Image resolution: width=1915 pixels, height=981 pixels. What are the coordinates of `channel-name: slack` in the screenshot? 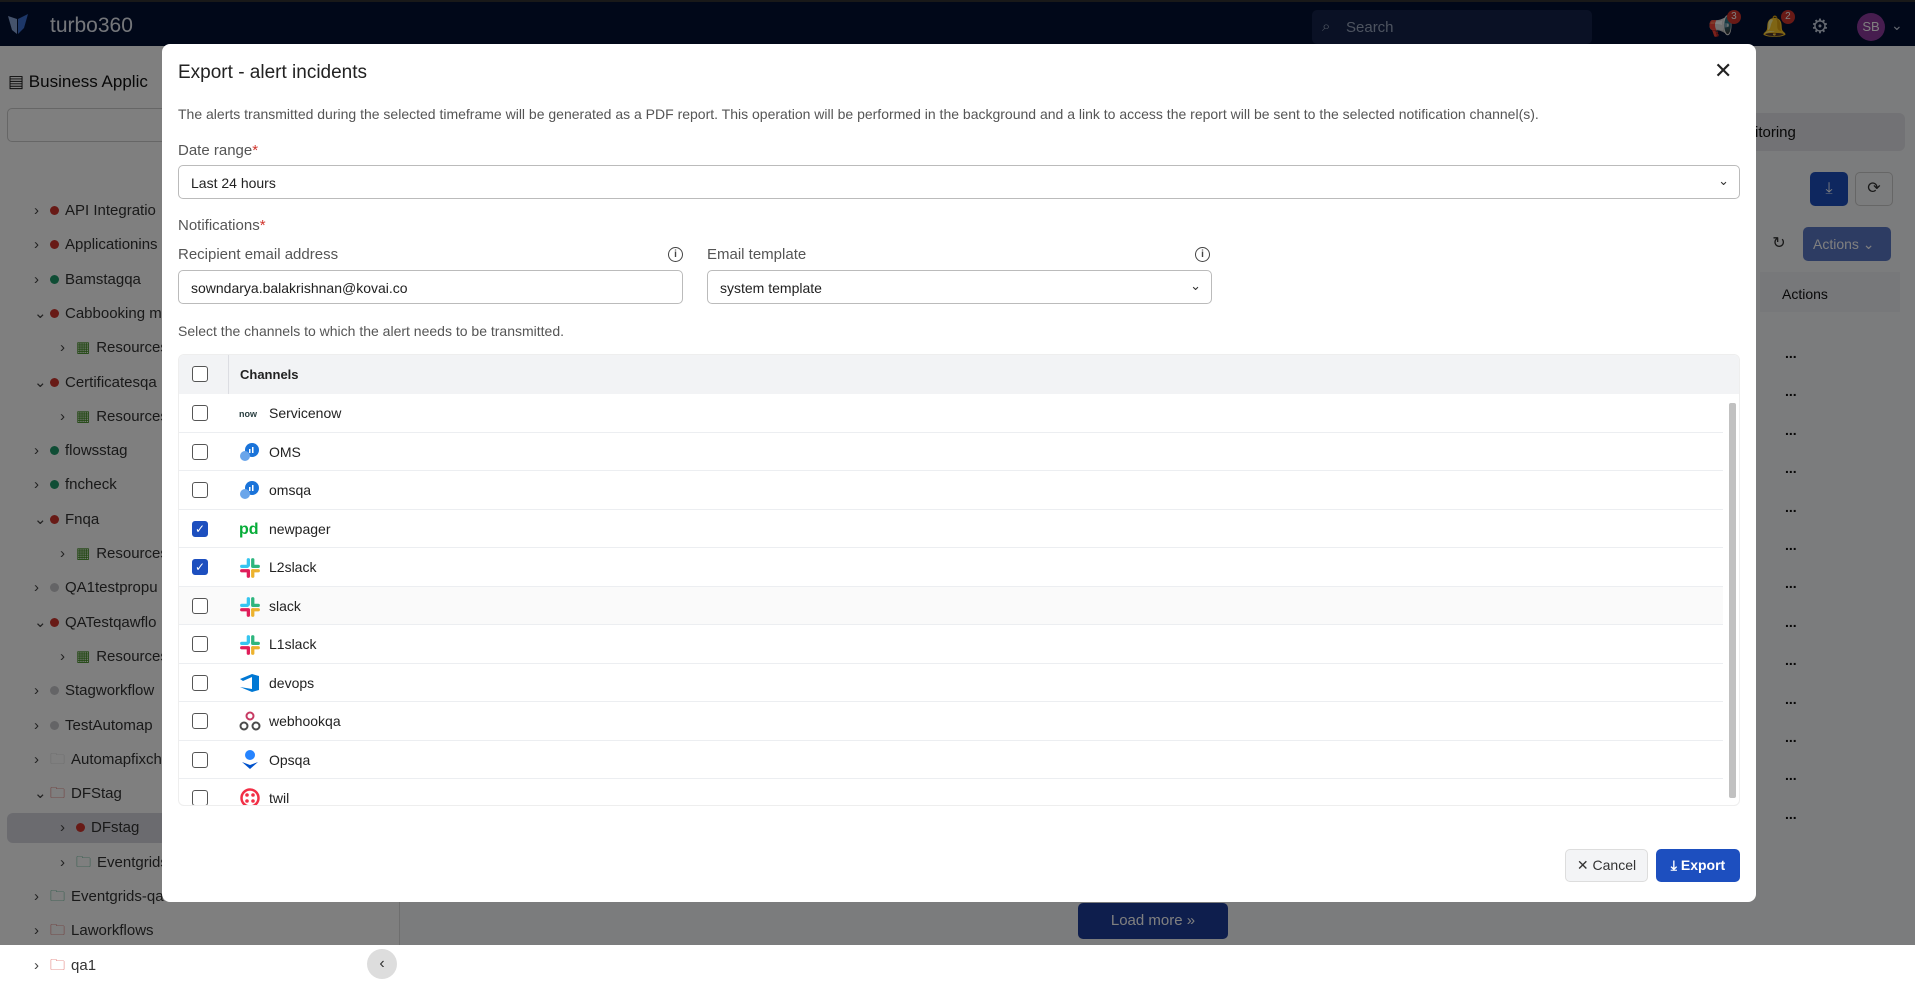 It's located at (285, 605).